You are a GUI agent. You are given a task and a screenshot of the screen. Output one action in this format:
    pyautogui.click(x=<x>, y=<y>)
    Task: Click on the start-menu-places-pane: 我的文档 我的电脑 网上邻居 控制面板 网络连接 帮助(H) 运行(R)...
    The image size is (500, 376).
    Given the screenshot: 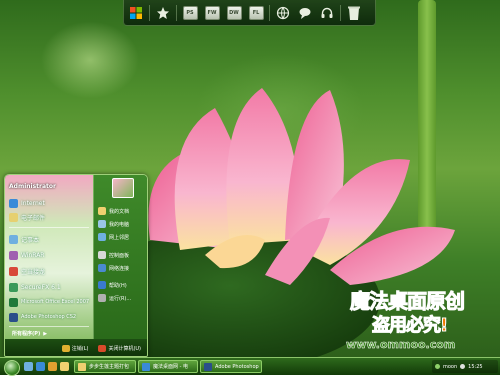 What is the action you would take?
    pyautogui.click(x=120, y=257)
    